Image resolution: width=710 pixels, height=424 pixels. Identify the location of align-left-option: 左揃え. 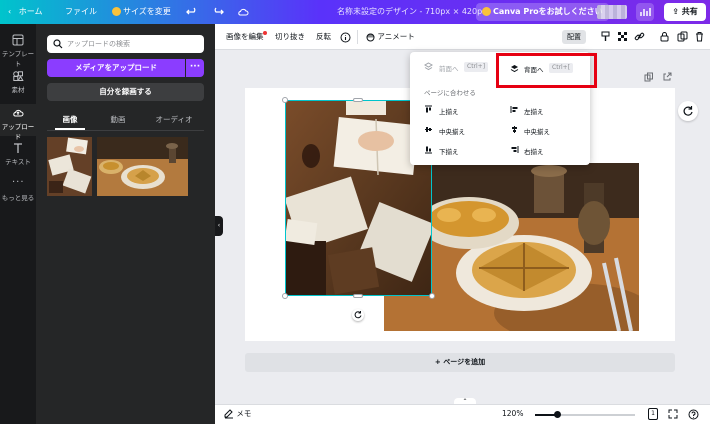
(534, 111).